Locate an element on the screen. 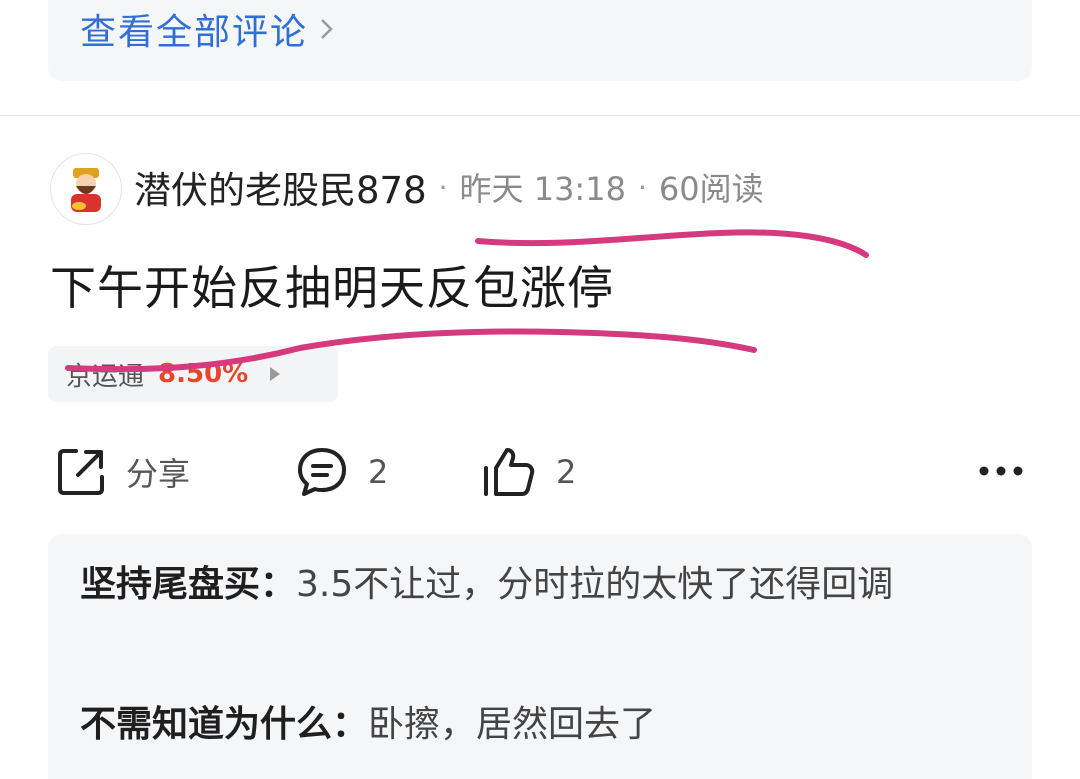 This screenshot has height=779, width=1080. share-button: 分享 is located at coordinates (122, 472).